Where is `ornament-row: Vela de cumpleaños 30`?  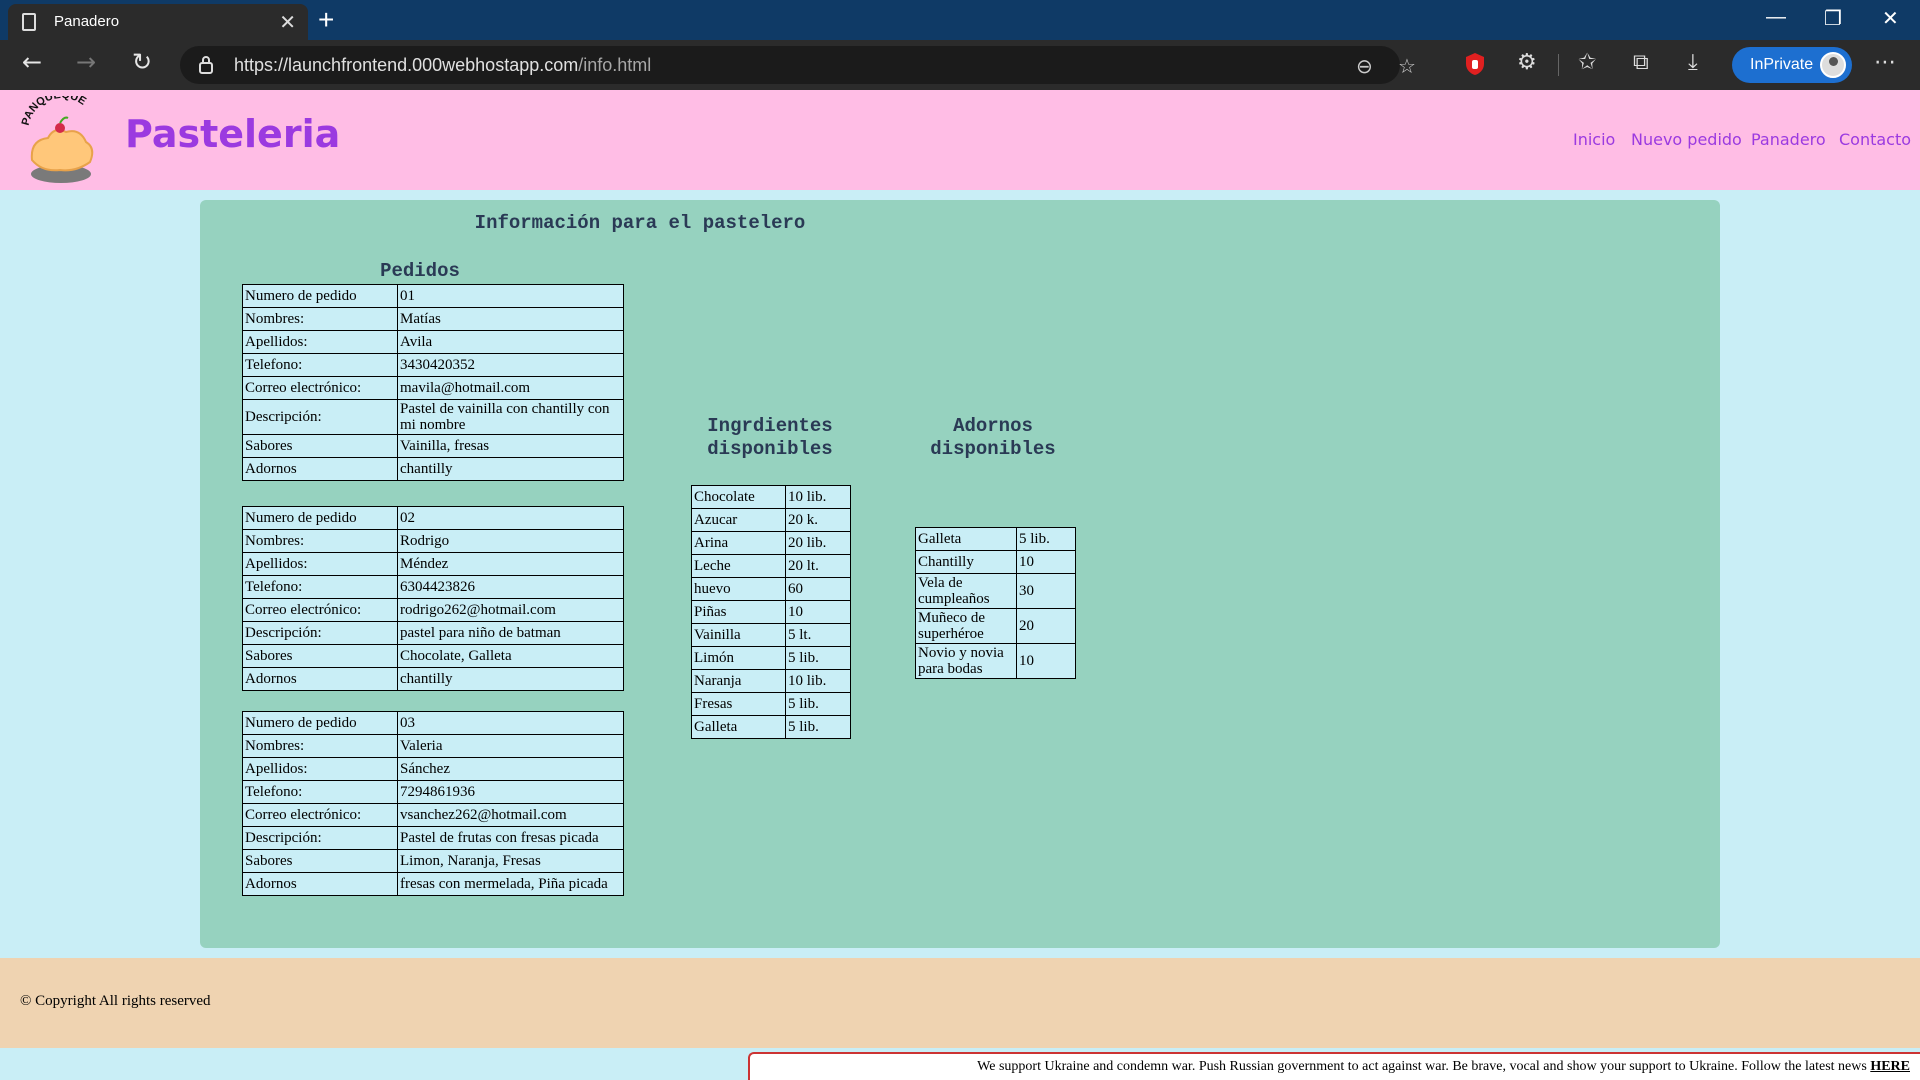 ornament-row: Vela de cumpleaños 30 is located at coordinates (995, 591).